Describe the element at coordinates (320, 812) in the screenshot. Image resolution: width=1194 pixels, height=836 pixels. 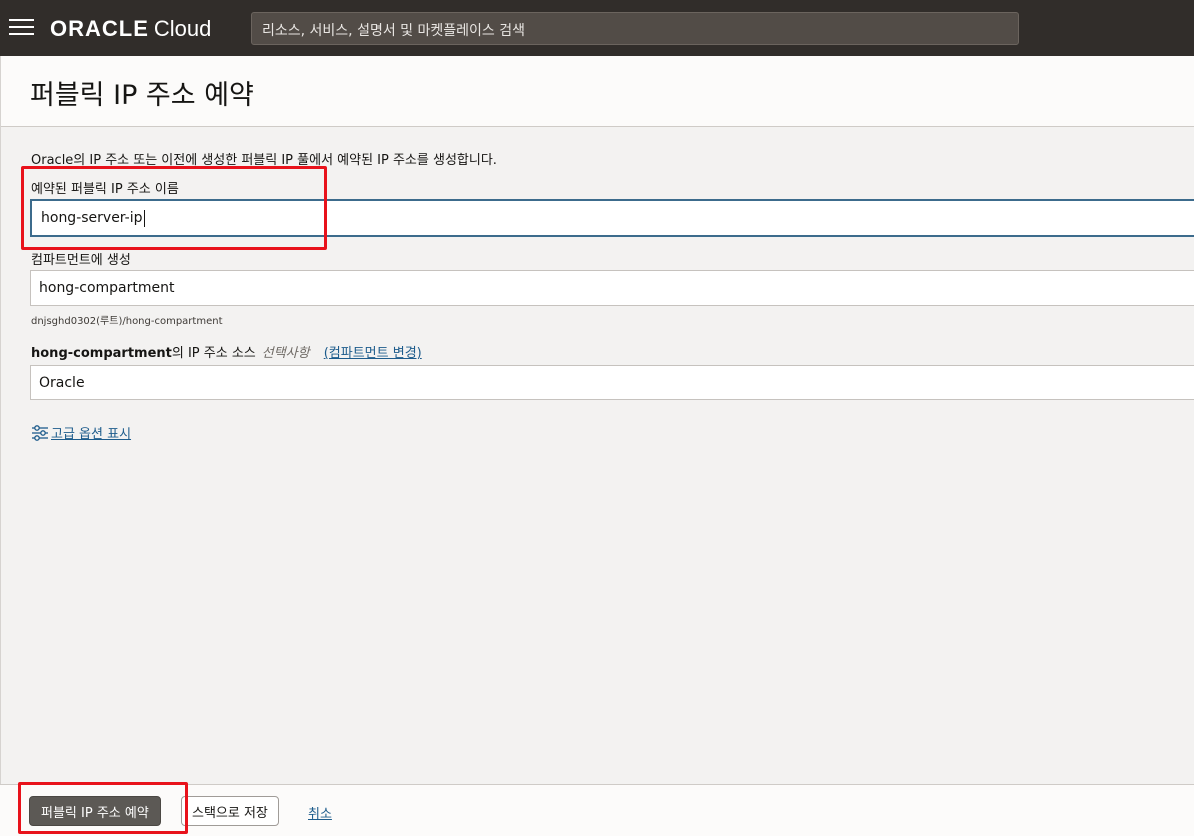
I see `cancel-link: 취소` at that location.